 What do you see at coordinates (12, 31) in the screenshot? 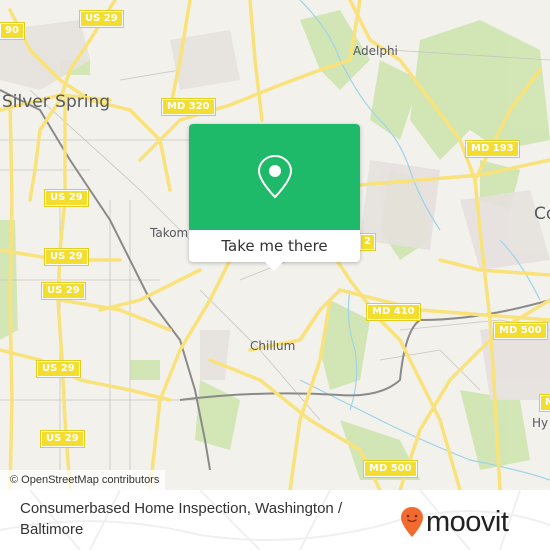
I see `route-shield-90: 90` at bounding box center [12, 31].